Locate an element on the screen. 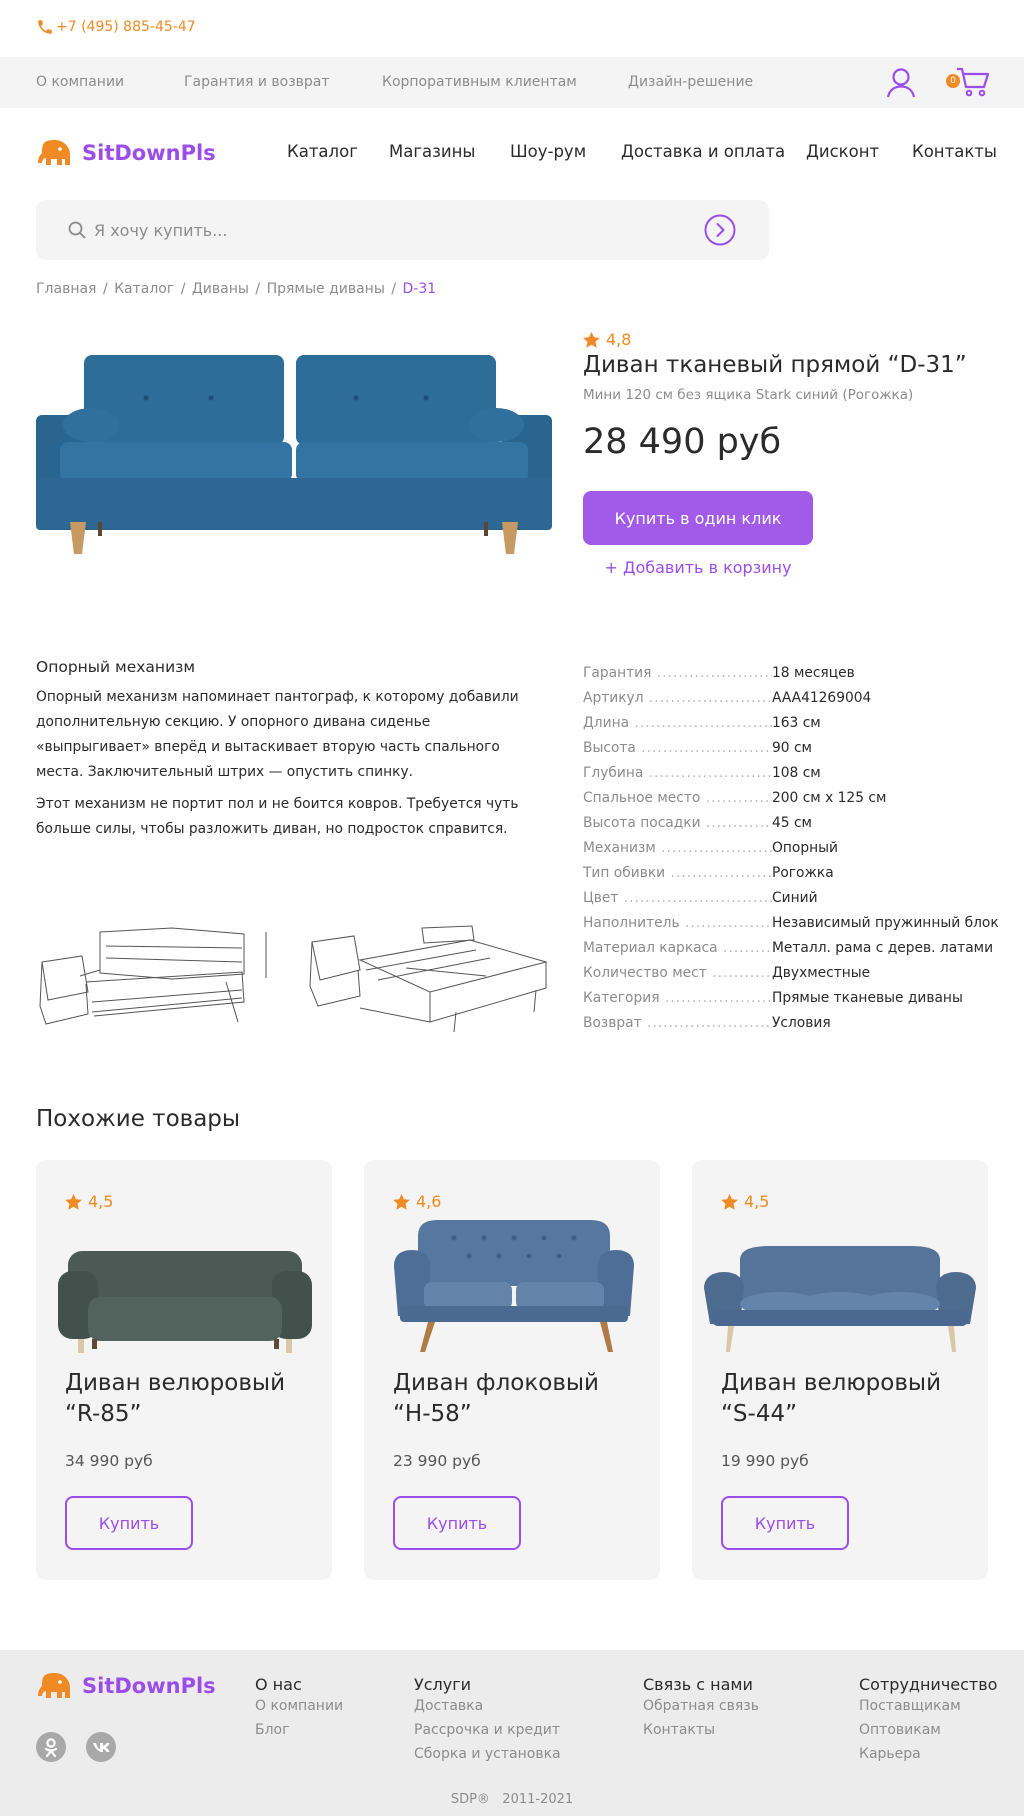  spec-value: Опорный is located at coordinates (805, 847).